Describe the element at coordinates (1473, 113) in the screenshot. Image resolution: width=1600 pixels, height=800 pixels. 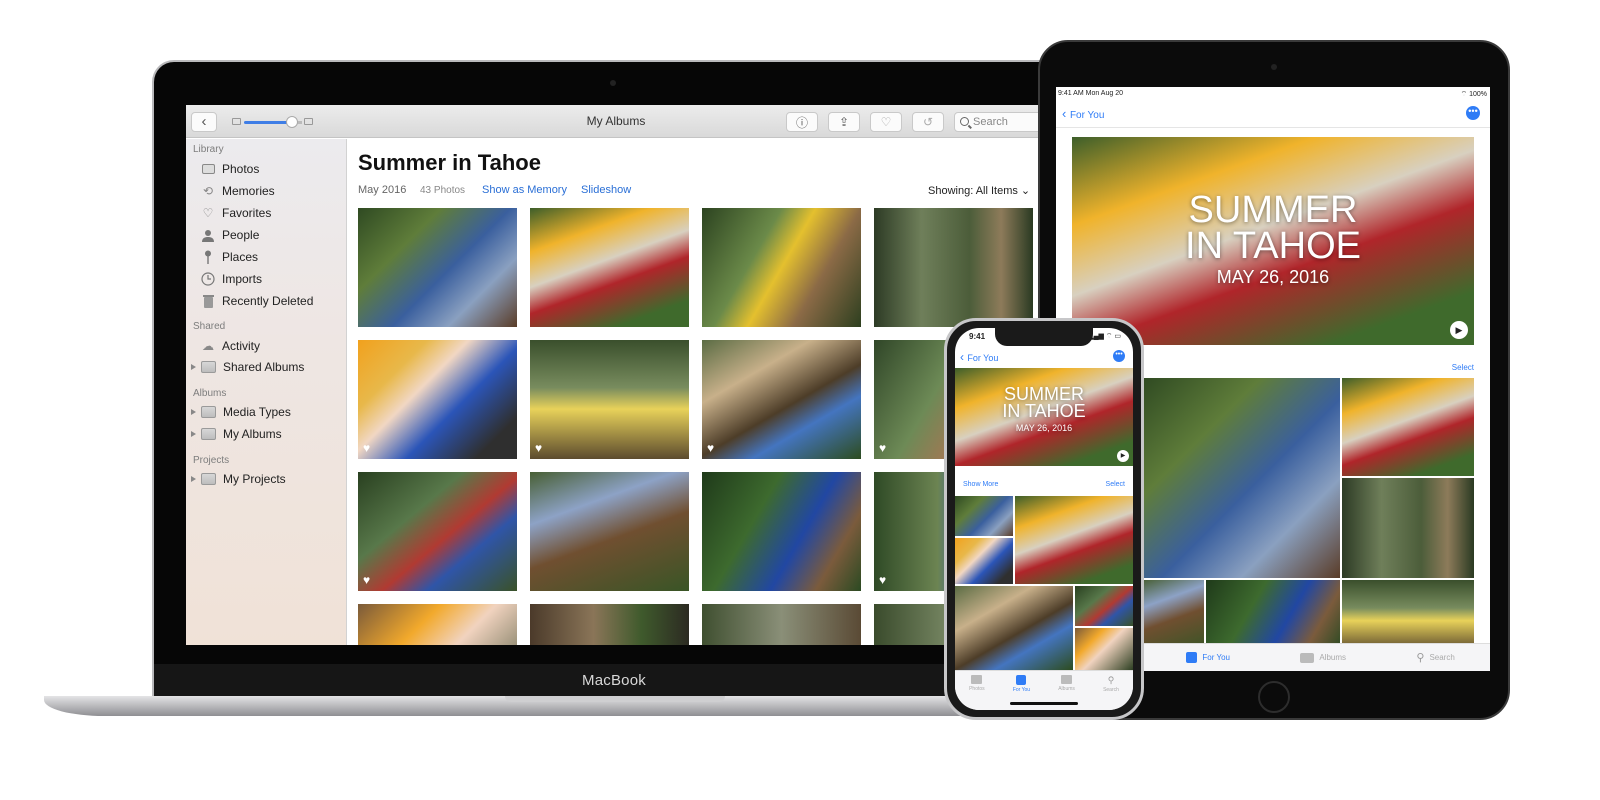
I see `ipad-more-button: •••` at that location.